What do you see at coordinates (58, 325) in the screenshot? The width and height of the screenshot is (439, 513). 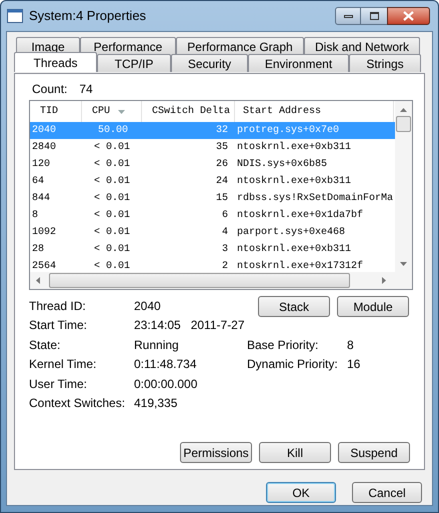 I see `detail-label: Start Time:` at bounding box center [58, 325].